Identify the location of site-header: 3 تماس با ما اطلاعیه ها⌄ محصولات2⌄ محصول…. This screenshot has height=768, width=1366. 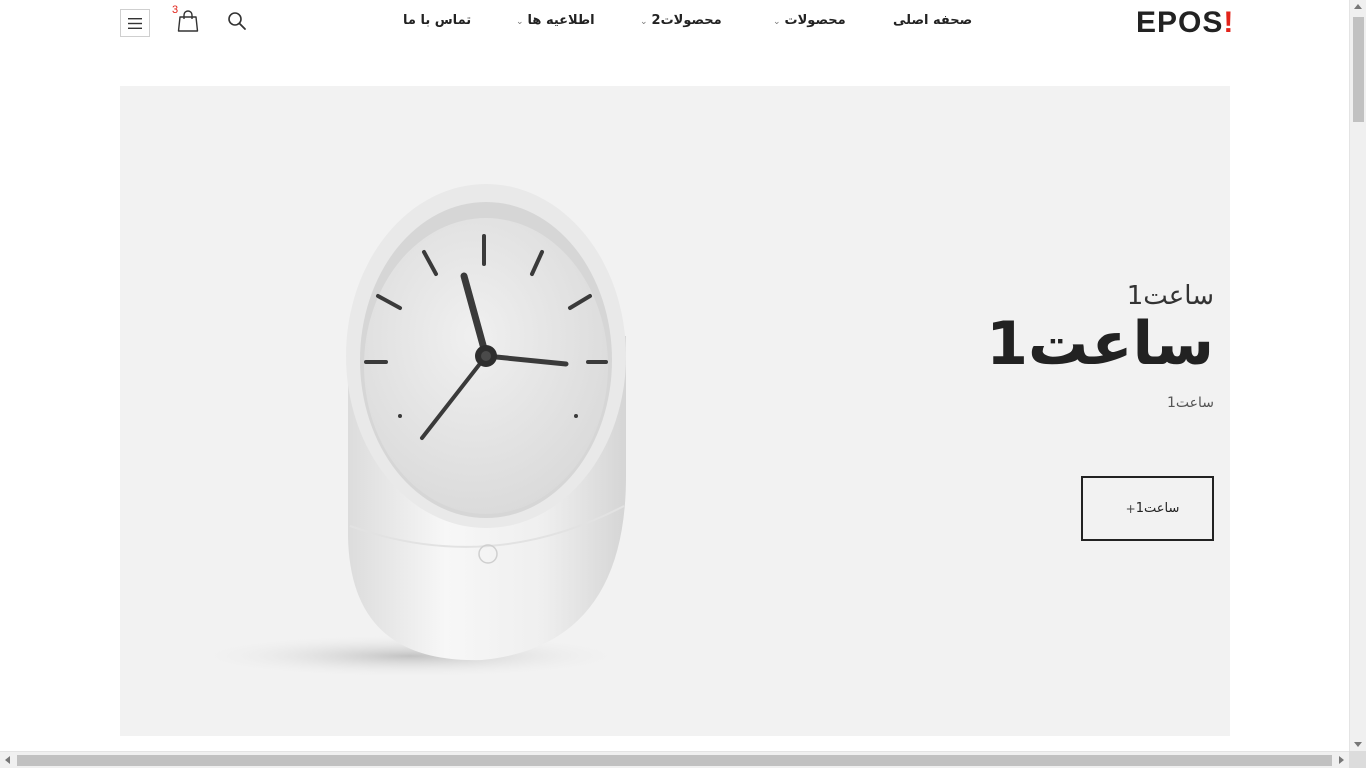
(674, 22).